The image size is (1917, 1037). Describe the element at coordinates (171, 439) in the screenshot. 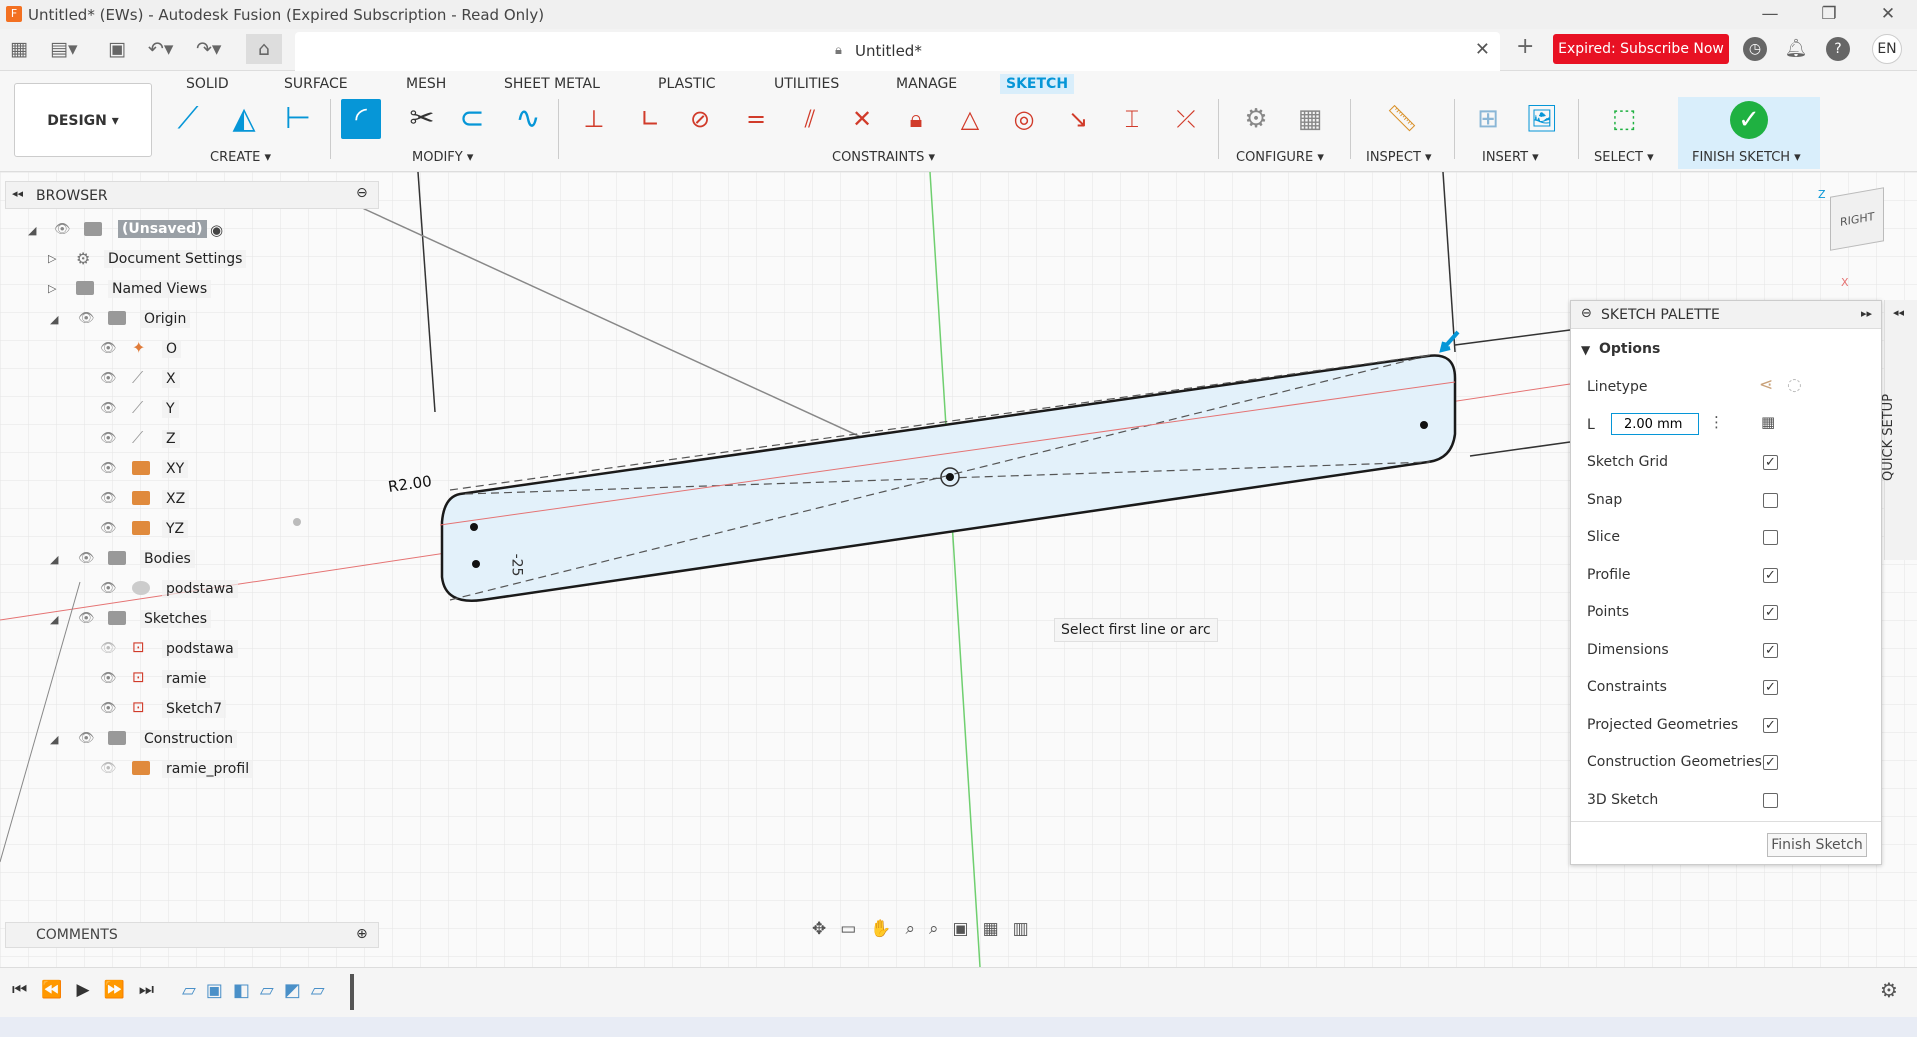

I see `tree-item-z-axis: Z` at that location.